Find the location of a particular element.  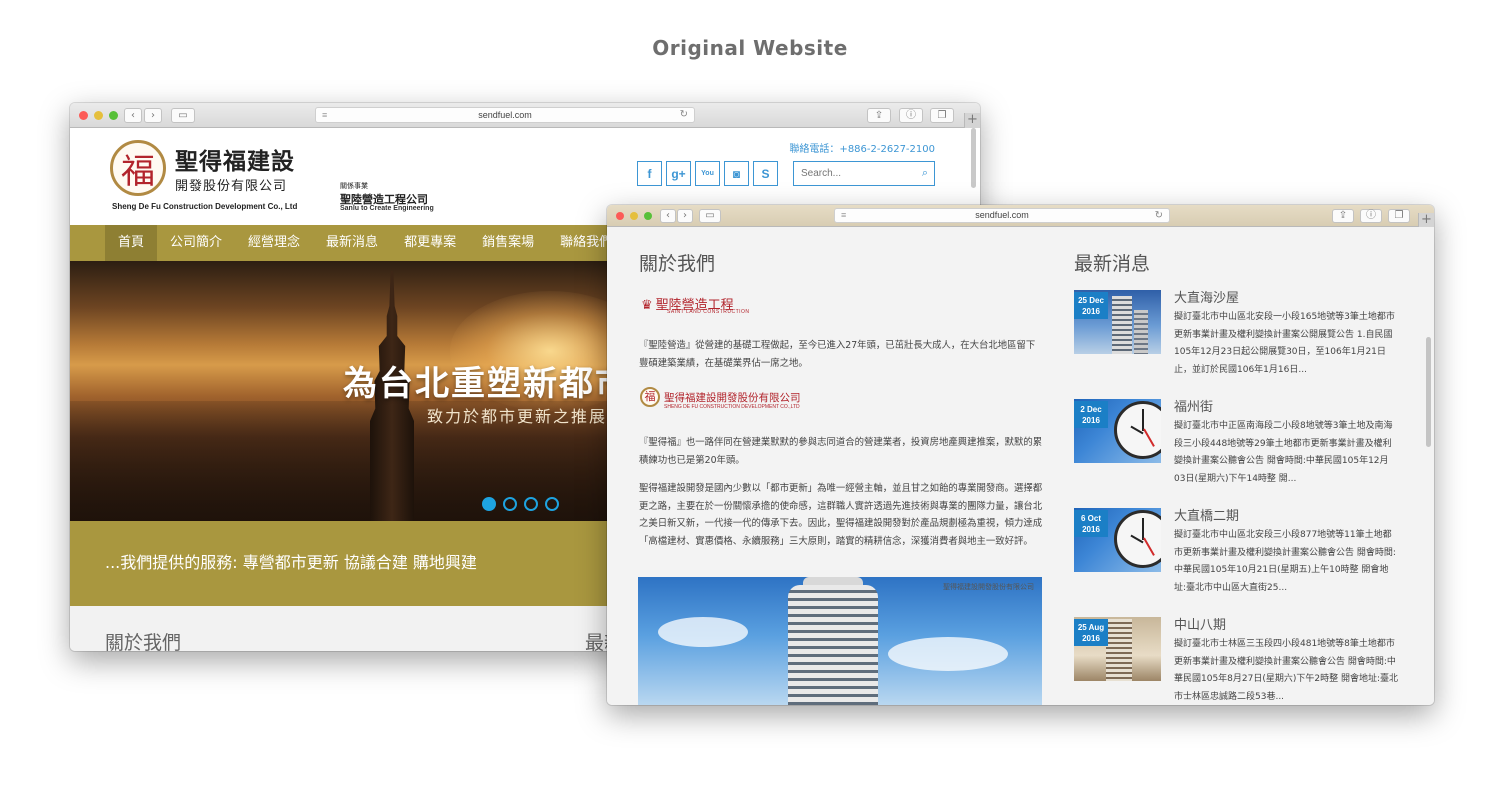

date-badge: 25 Aug 2016 is located at coordinates (1091, 632).